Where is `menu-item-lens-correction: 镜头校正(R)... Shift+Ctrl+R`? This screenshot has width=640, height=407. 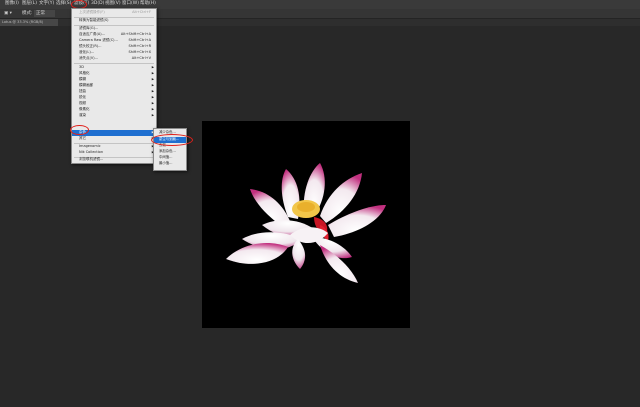 menu-item-lens-correction: 镜头校正(R)... Shift+Ctrl+R is located at coordinates (114, 47).